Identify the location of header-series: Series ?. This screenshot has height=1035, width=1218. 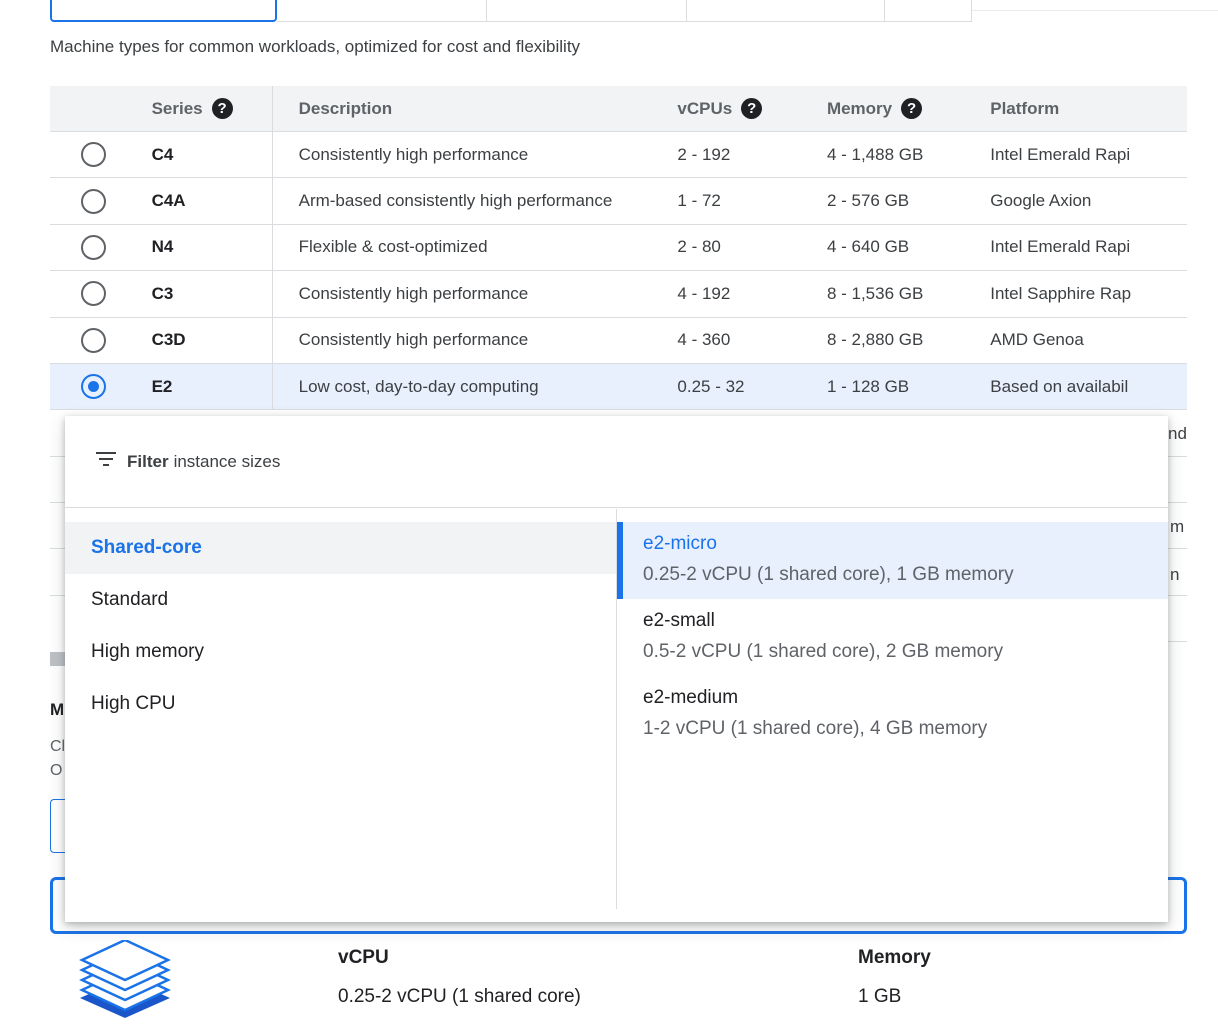
(205, 108).